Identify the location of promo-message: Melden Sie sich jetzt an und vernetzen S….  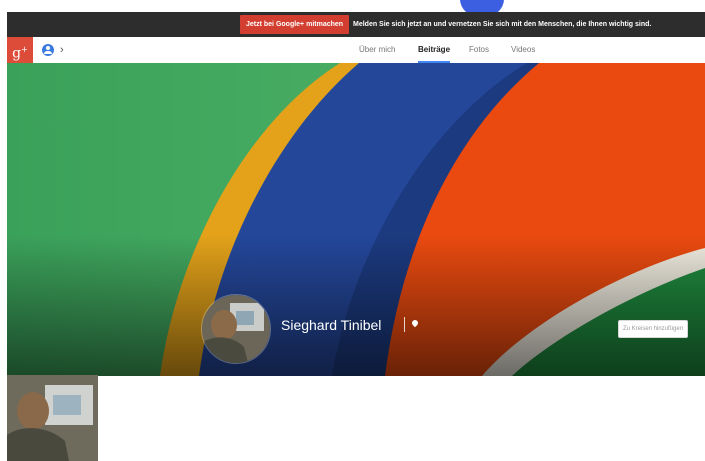
(502, 24).